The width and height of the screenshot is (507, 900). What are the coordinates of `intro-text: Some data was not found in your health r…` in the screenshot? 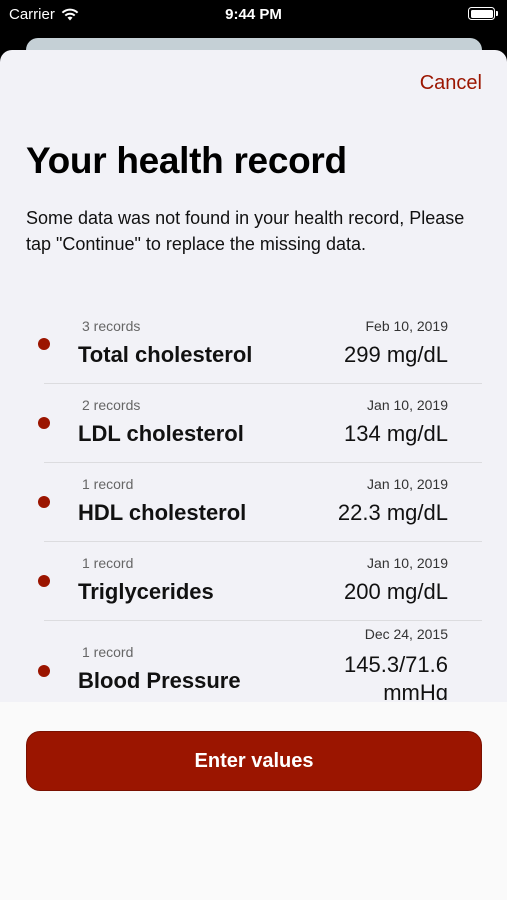 It's located at (245, 231).